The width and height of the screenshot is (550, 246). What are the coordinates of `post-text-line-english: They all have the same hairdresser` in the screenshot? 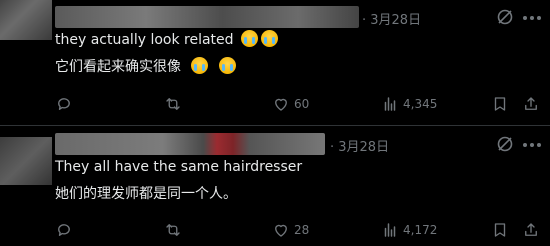 It's located at (178, 167).